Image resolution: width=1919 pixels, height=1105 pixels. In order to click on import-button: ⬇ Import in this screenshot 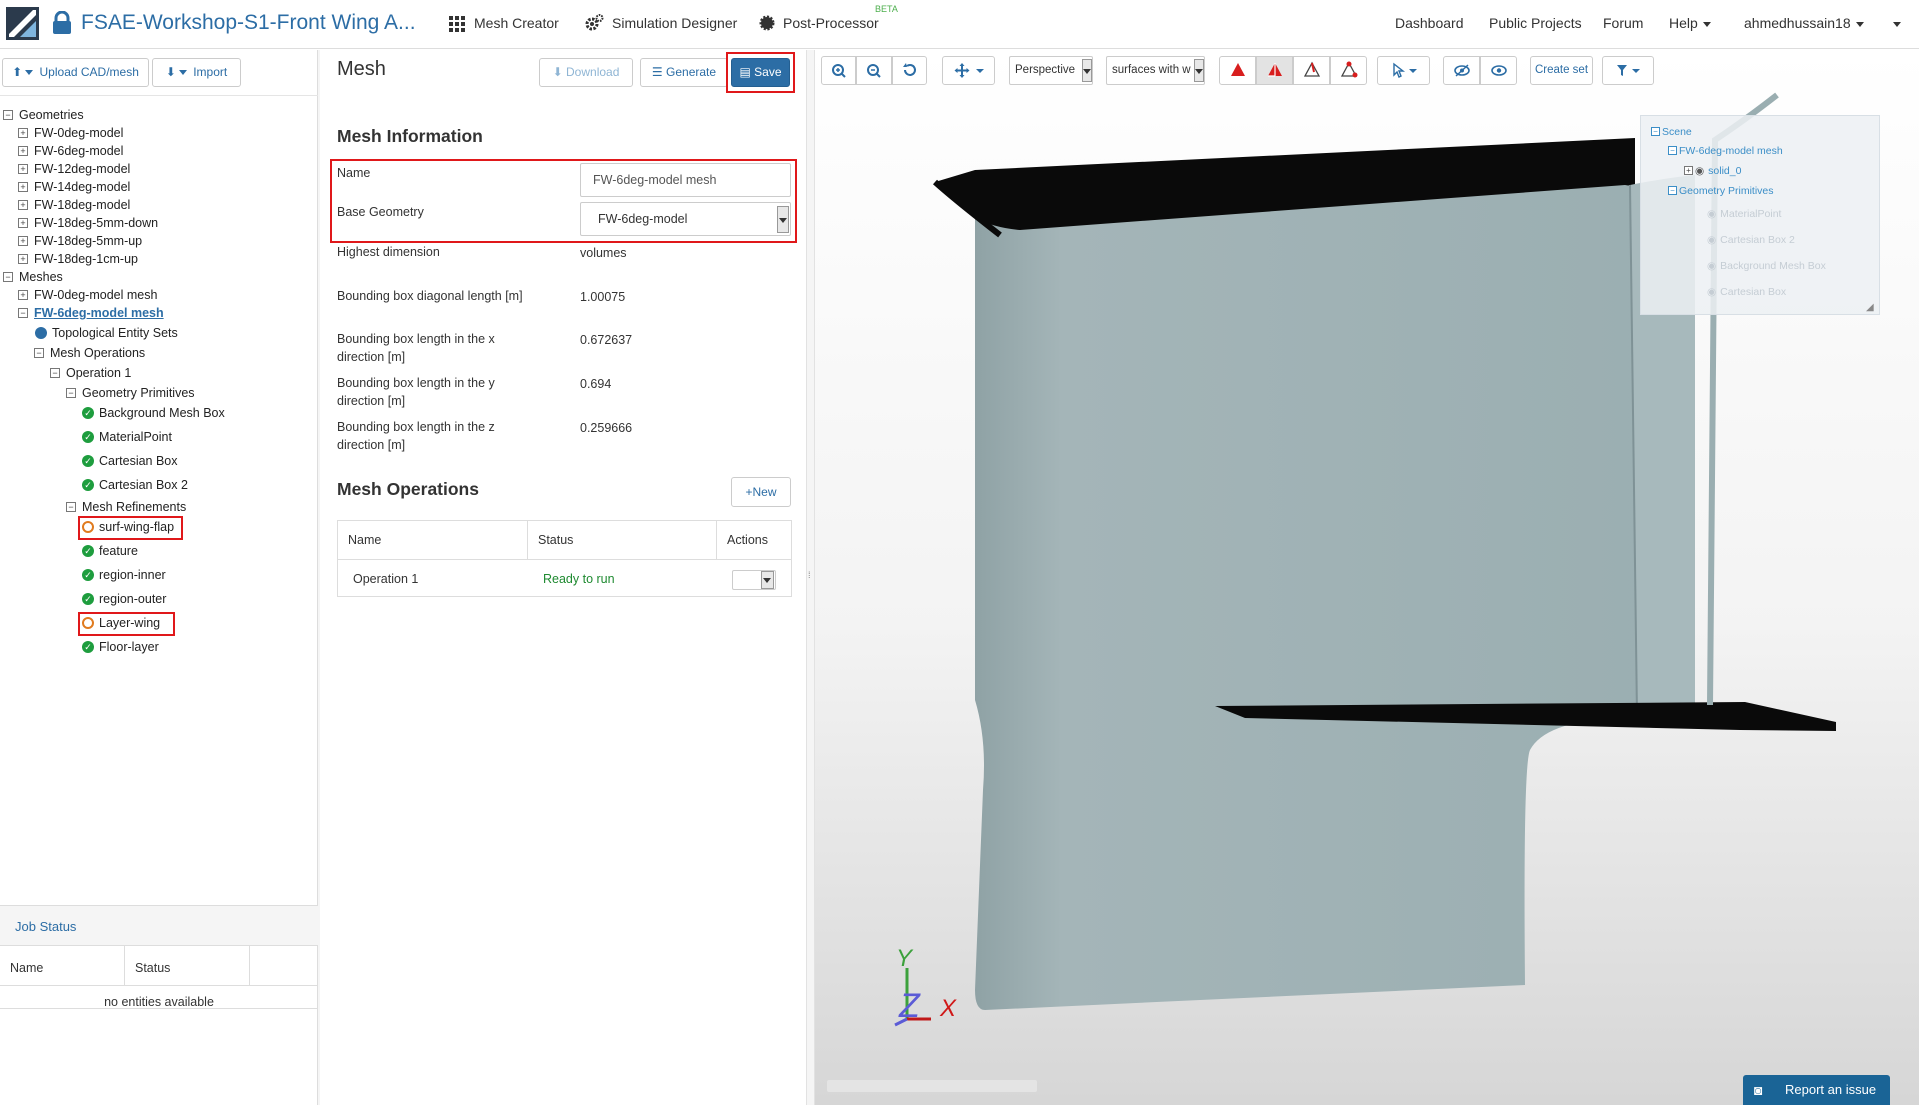, I will do `click(196, 72)`.